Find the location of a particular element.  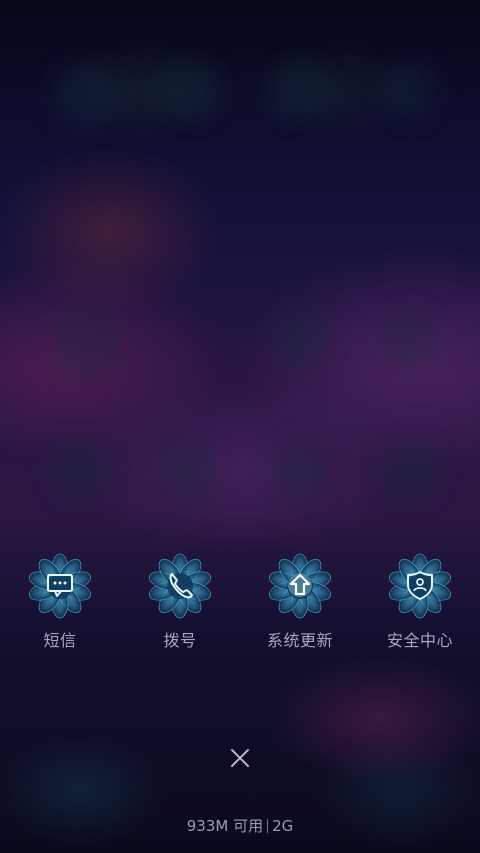

memory-status: 933M 可用 2G is located at coordinates (240, 825).